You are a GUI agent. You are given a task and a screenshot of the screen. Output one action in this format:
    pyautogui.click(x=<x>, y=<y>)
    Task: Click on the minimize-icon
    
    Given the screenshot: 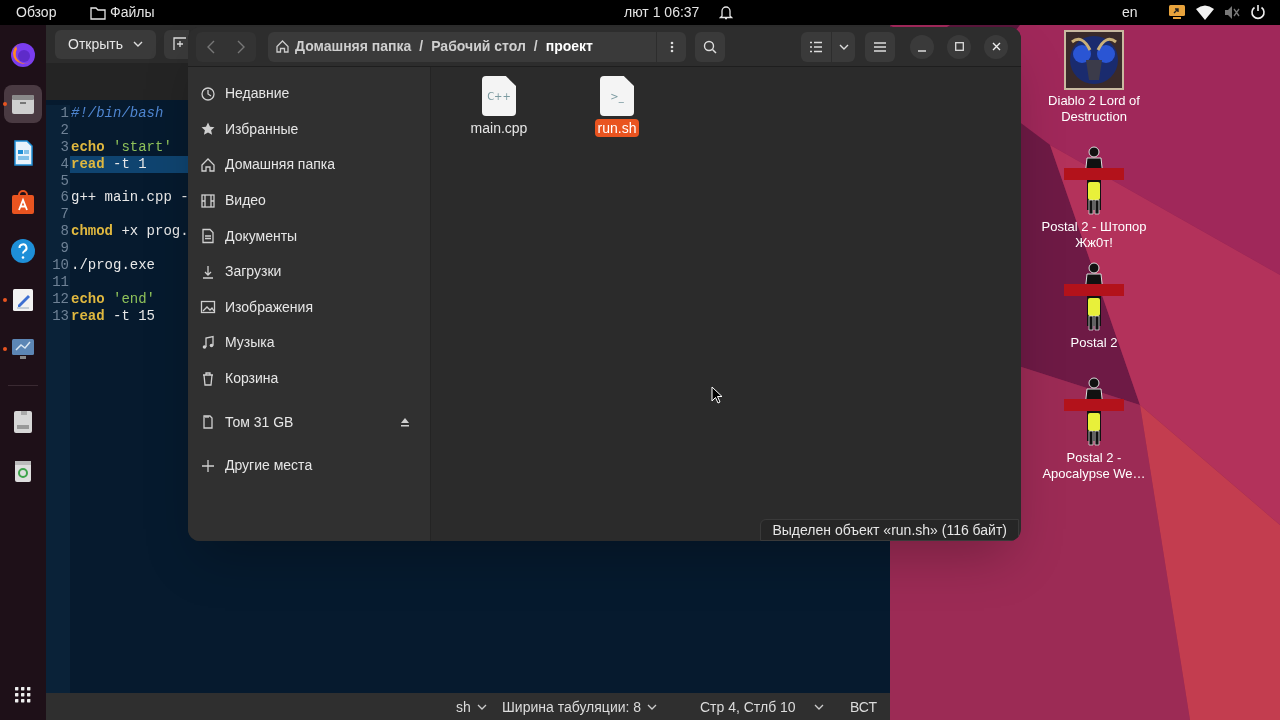 What is the action you would take?
    pyautogui.click(x=922, y=50)
    